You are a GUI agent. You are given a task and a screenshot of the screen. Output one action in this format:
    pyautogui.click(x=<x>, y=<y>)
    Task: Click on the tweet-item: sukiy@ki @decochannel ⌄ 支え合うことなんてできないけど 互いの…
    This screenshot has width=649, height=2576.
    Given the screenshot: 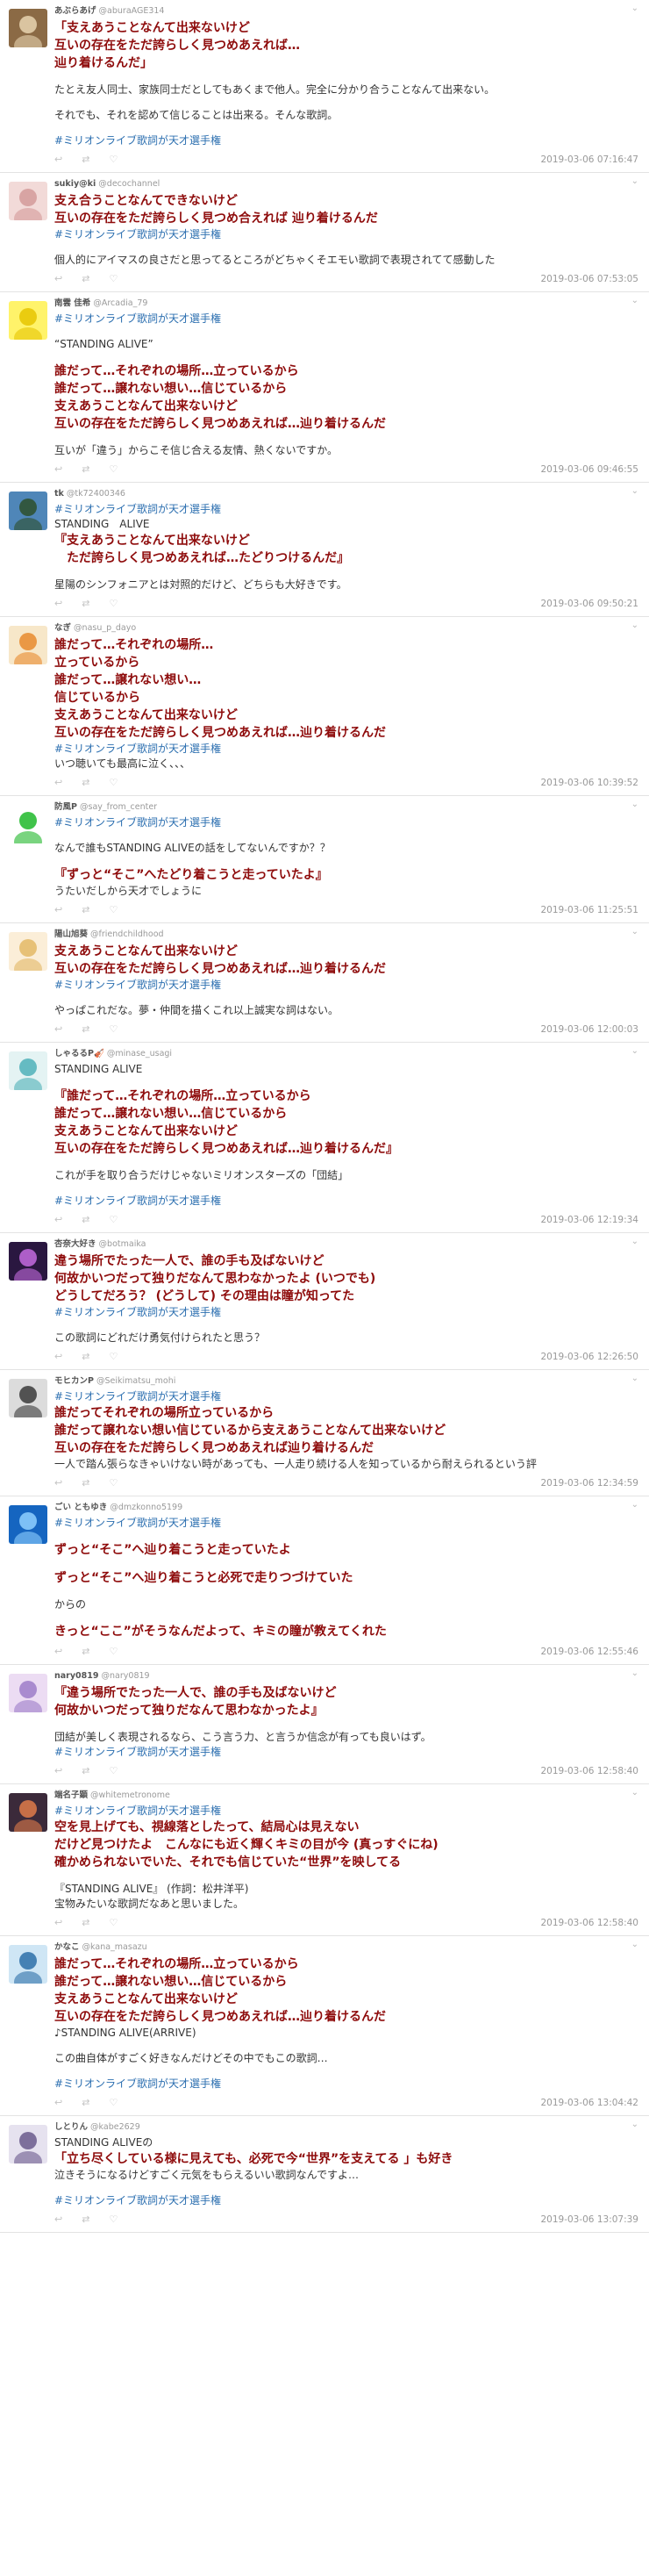 What is the action you would take?
    pyautogui.click(x=324, y=233)
    